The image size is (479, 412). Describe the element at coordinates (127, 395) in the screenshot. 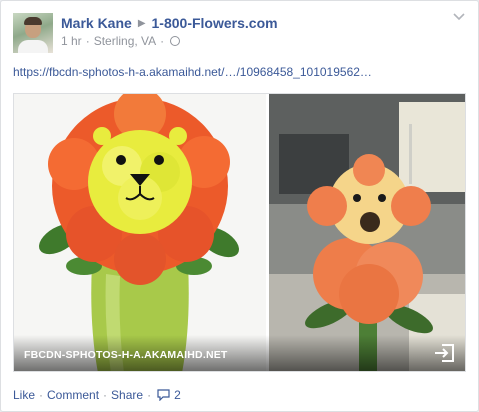

I see `share-link: Share` at that location.